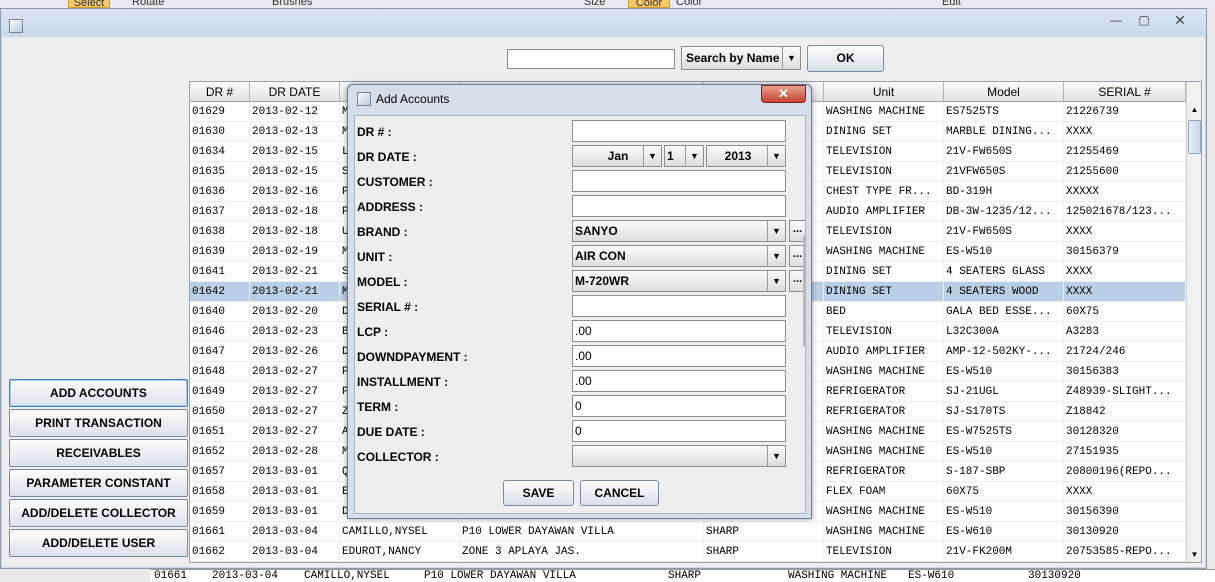 The height and width of the screenshot is (582, 1215). I want to click on scroll-up-icon: ▲, so click(1194, 110).